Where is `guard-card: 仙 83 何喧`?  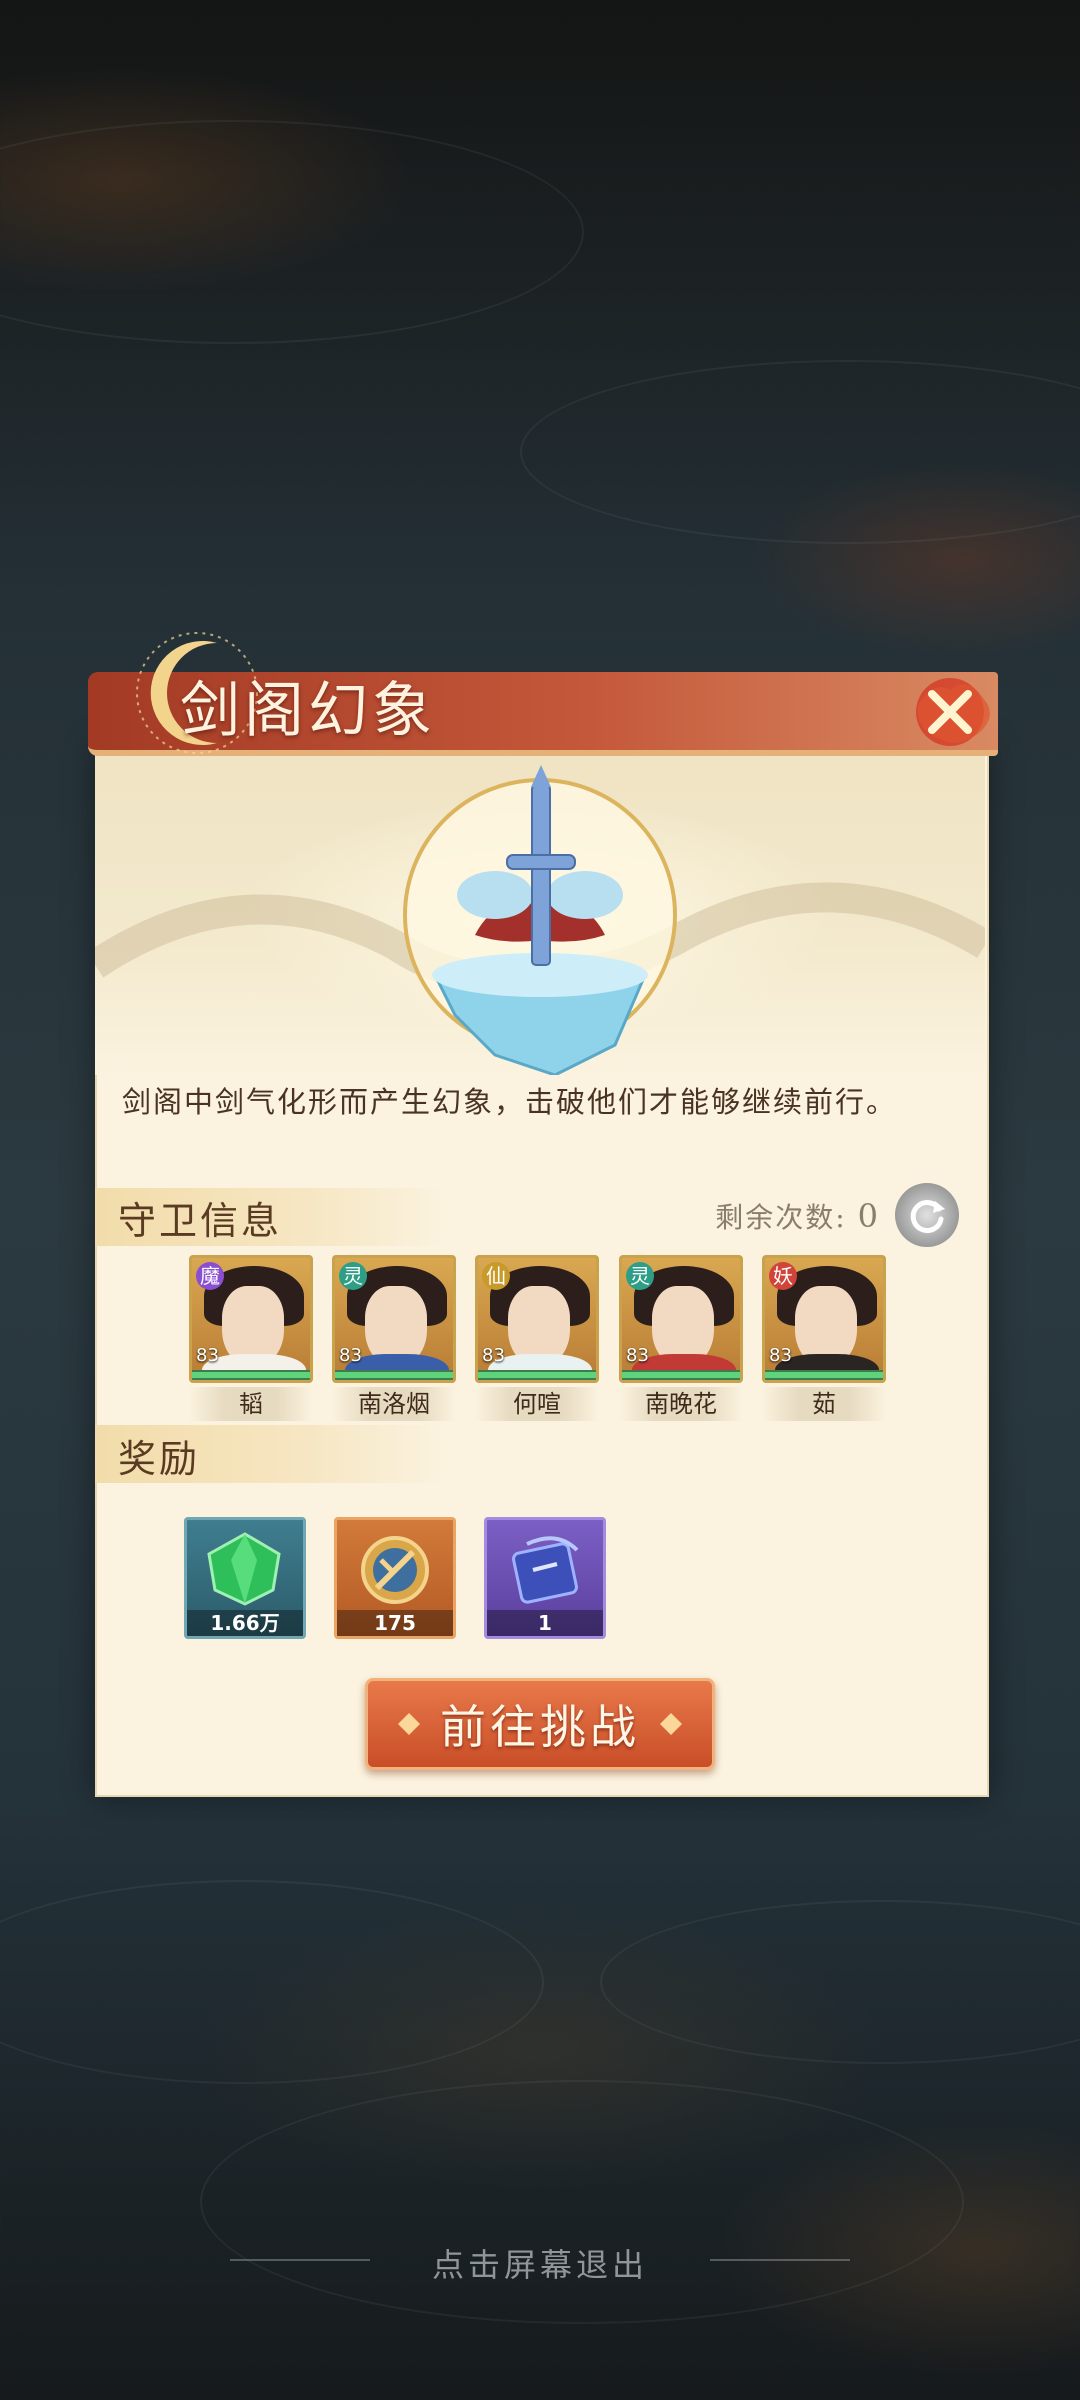
guard-card: 仙 83 何喧 is located at coordinates (537, 1338).